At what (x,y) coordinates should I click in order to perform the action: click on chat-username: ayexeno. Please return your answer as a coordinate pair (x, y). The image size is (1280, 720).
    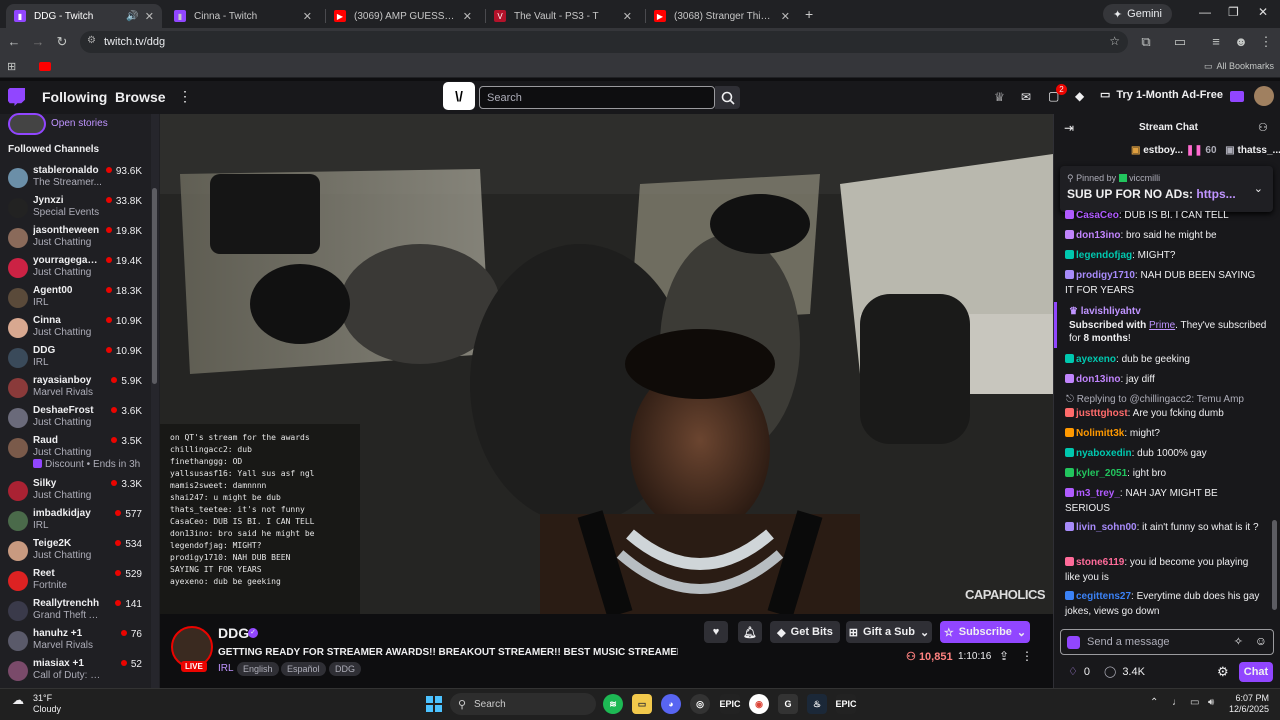
    Looking at the image, I should click on (1096, 359).